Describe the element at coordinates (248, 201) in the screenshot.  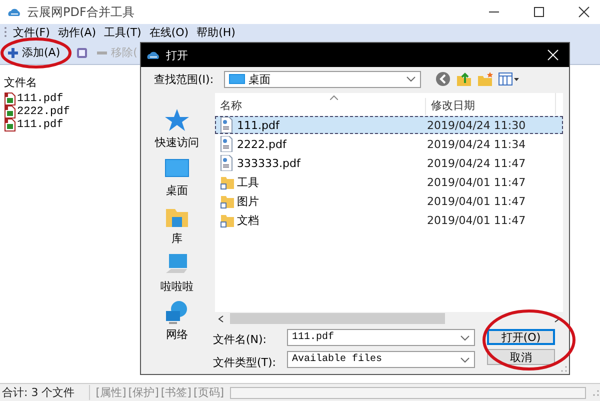
I see `file-name: 图片` at that location.